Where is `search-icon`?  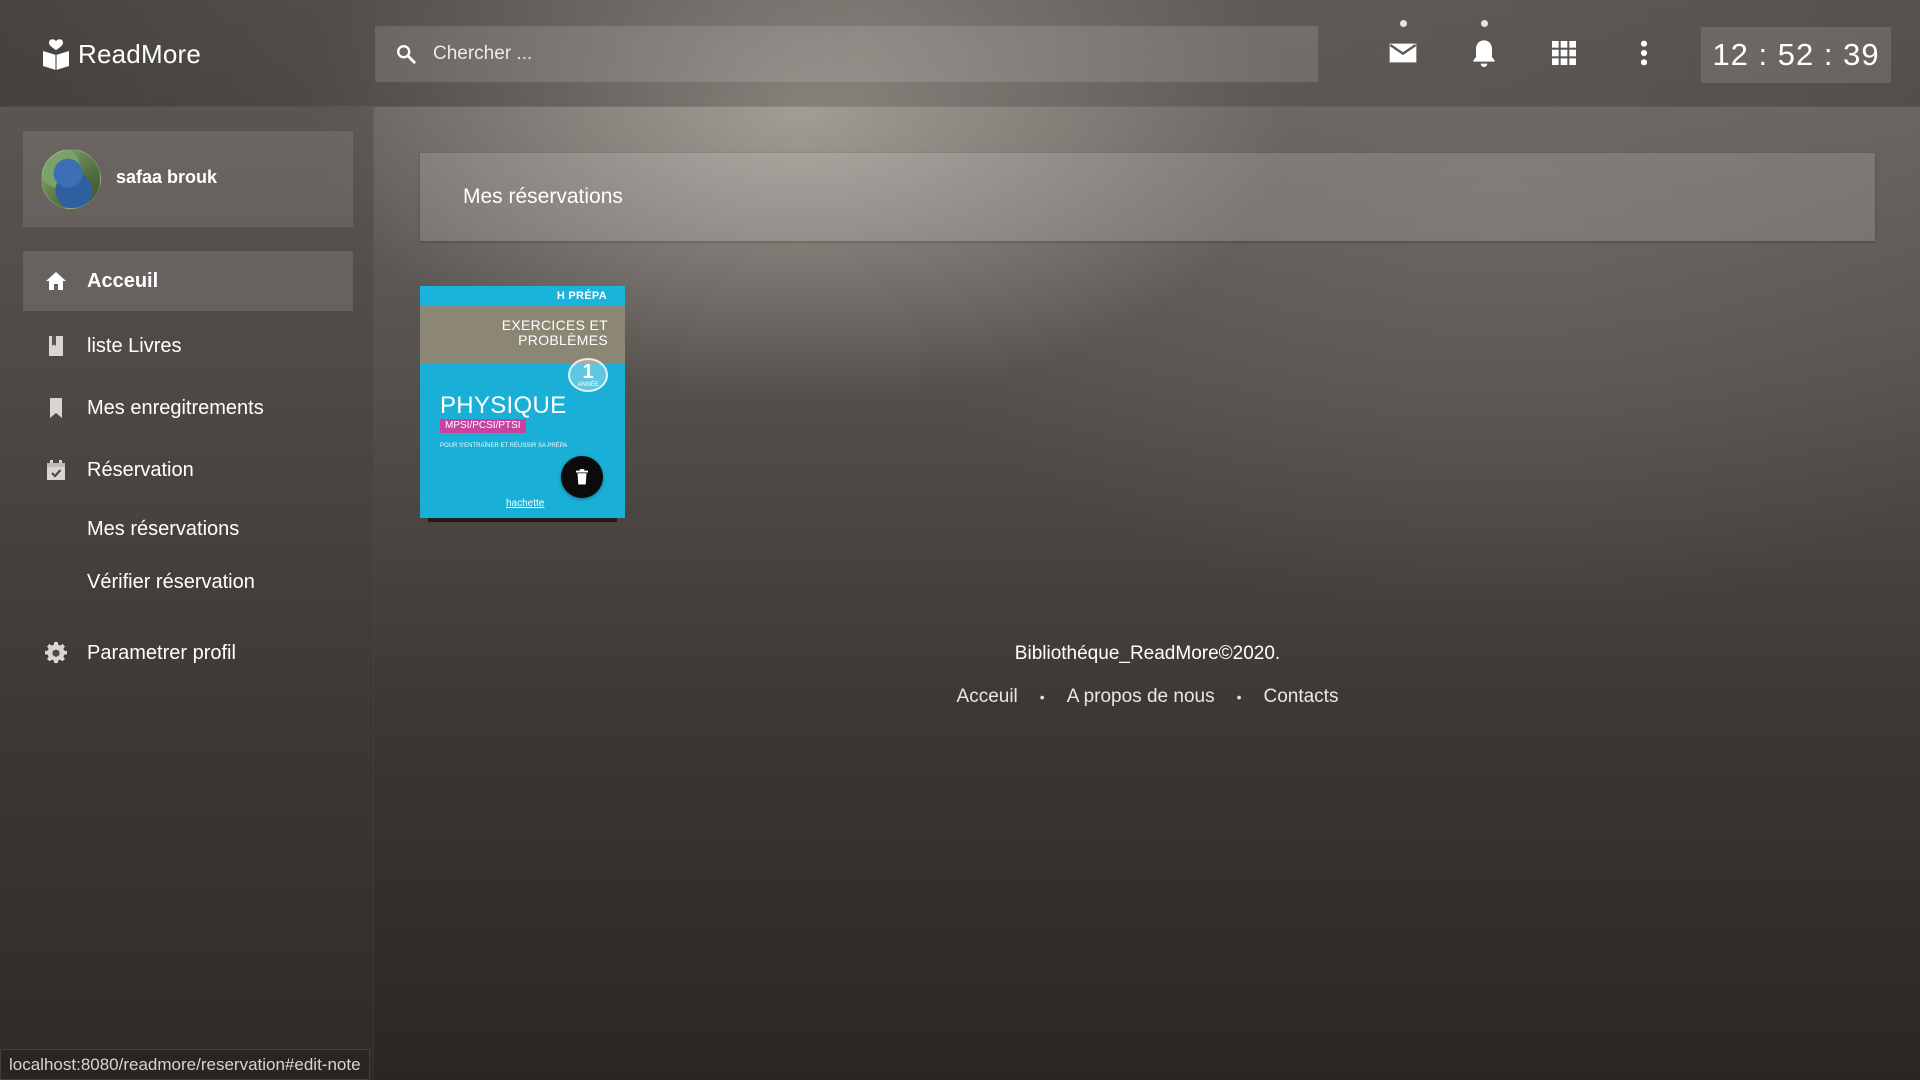
search-icon is located at coordinates (406, 54).